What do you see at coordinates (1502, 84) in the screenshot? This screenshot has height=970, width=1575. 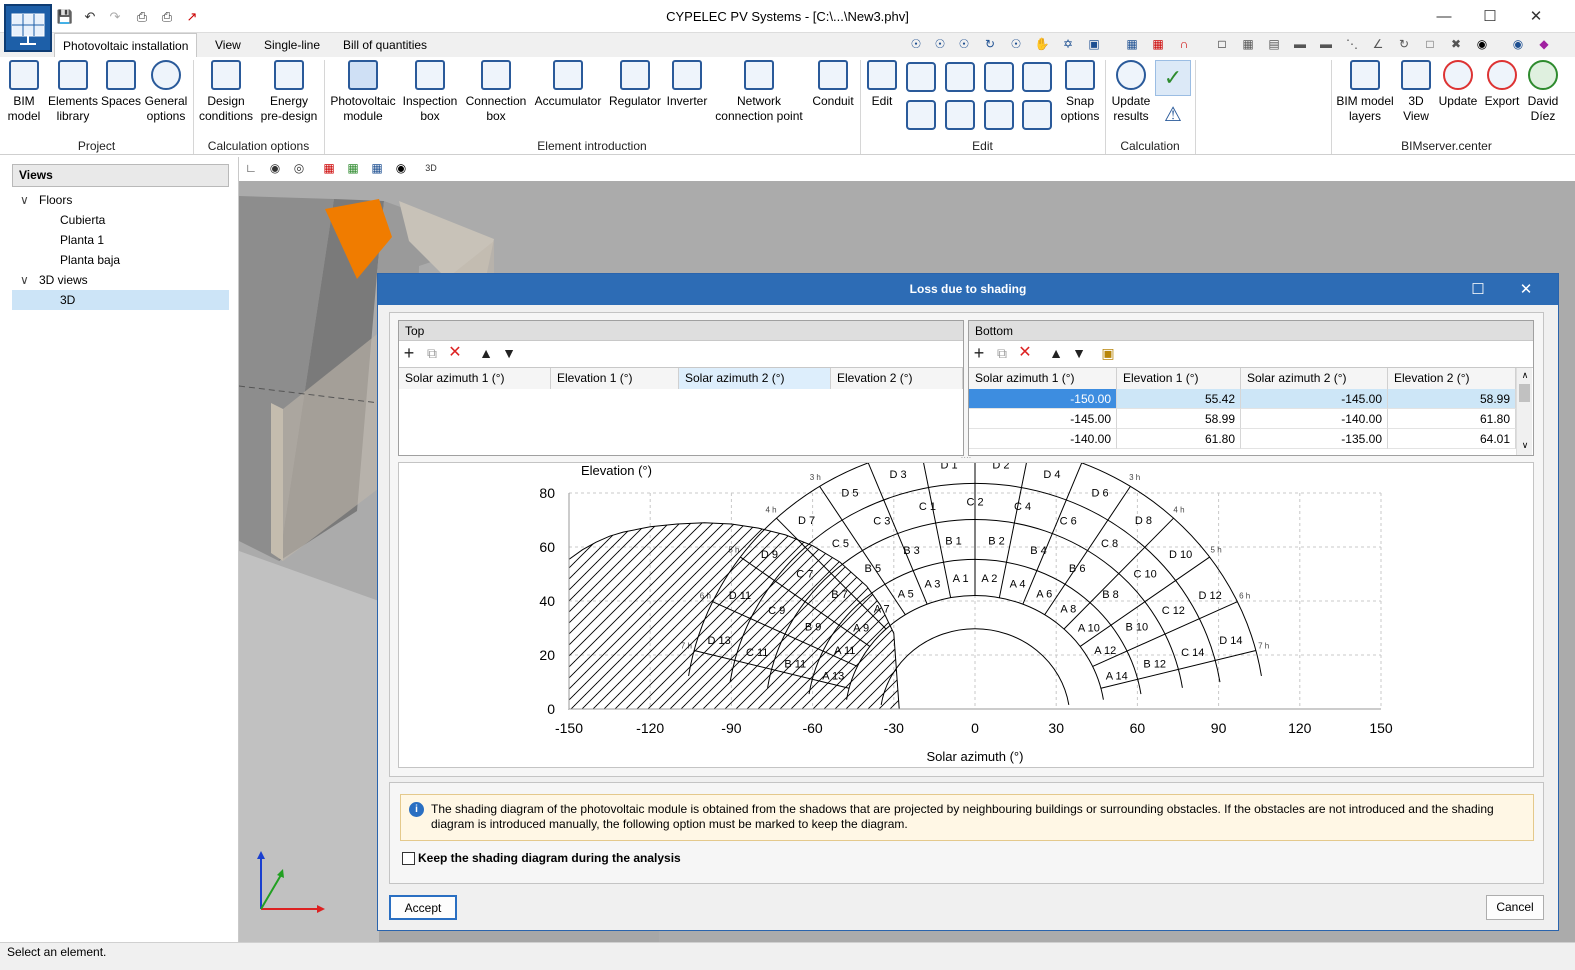 I see `export-button: Export` at bounding box center [1502, 84].